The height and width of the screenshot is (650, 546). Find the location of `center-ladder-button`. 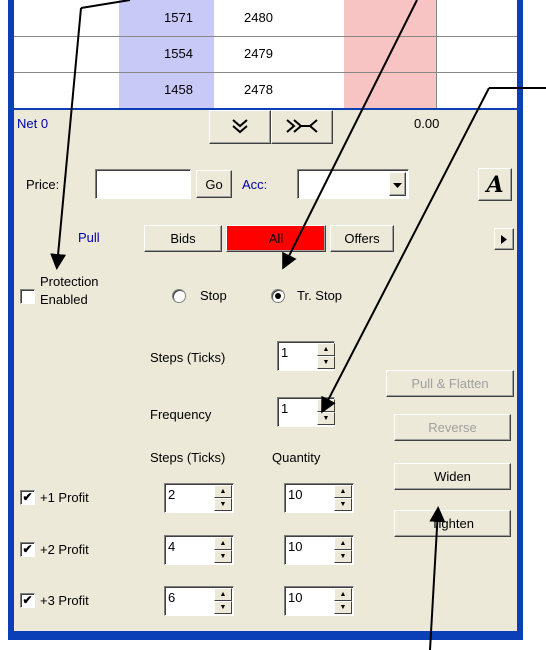

center-ladder-button is located at coordinates (302, 127).